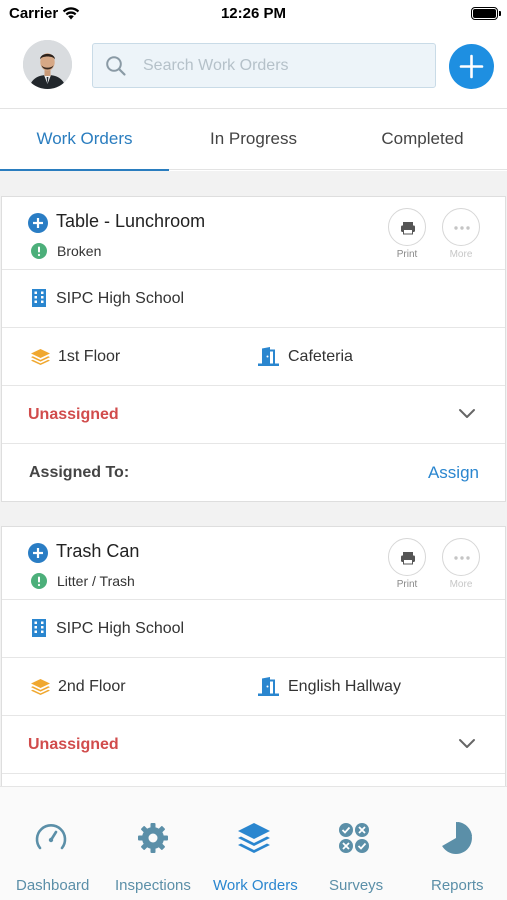 The height and width of the screenshot is (900, 507). I want to click on app-header, so click(253, 69).